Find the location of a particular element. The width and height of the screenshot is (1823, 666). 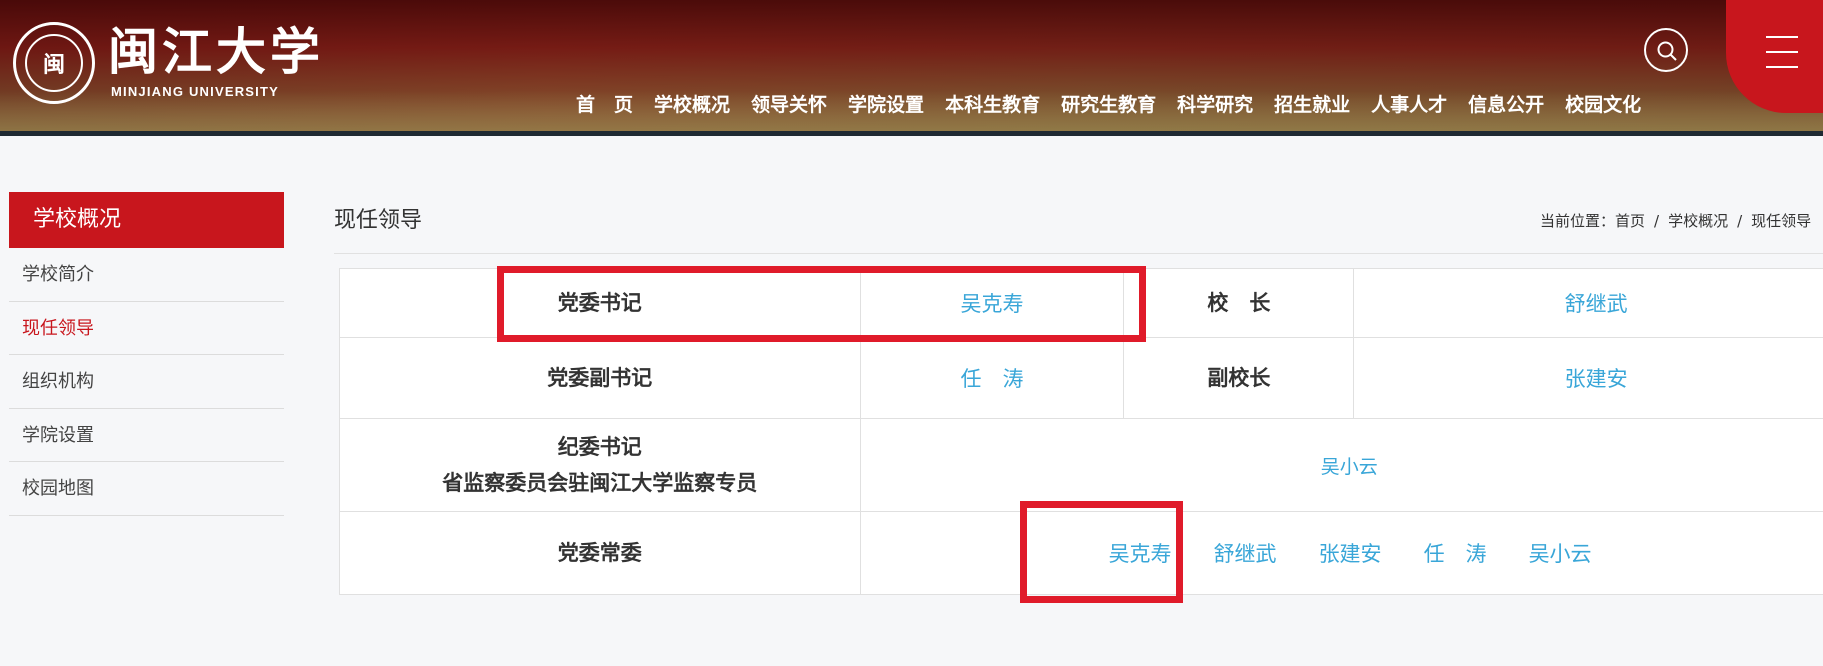

name-party-secretary: 吴克寿 is located at coordinates (992, 303).